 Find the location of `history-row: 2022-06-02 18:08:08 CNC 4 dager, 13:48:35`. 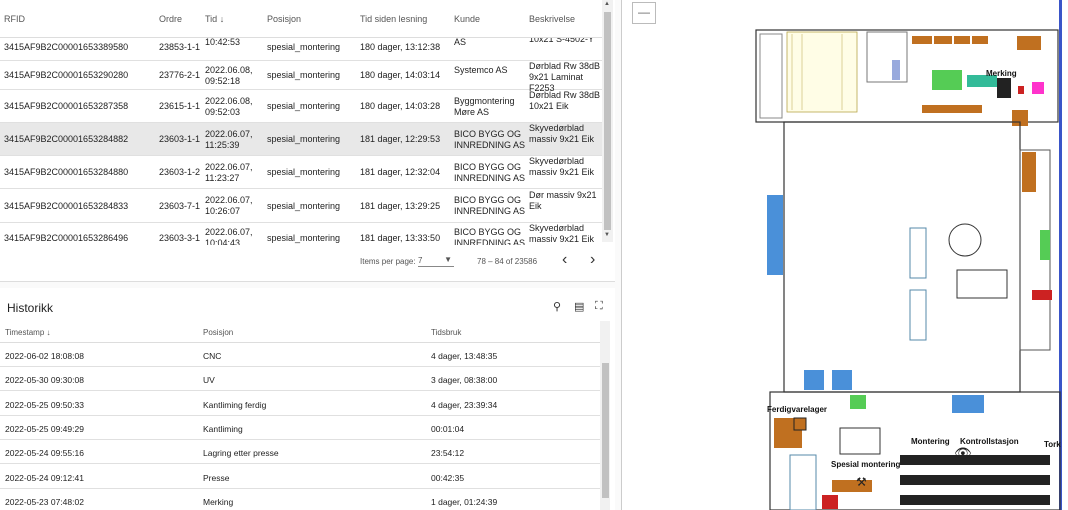

history-row: 2022-06-02 18:08:08 CNC 4 dager, 13:48:35 is located at coordinates (300, 355).